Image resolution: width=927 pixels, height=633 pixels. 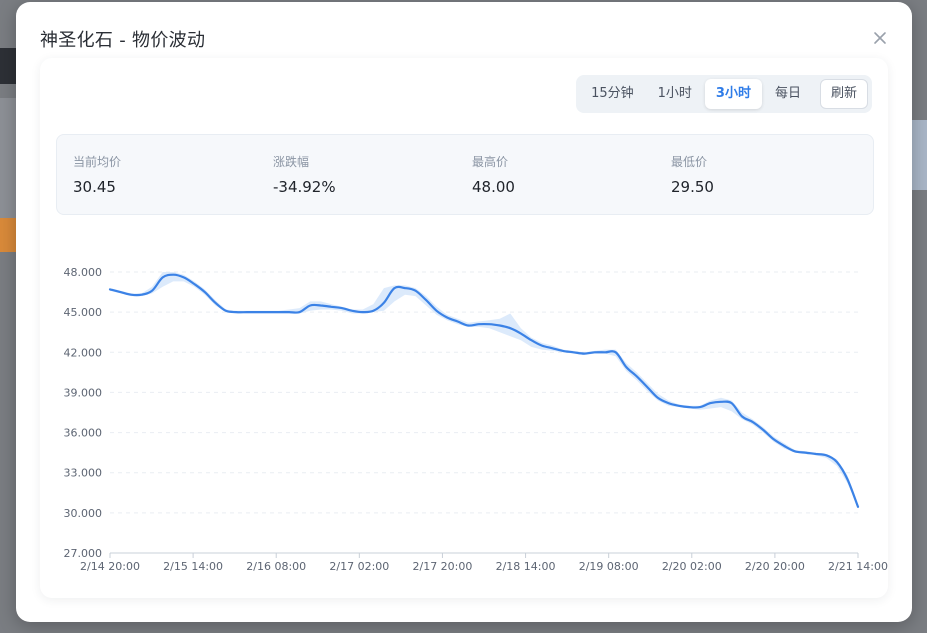 What do you see at coordinates (83, 312) in the screenshot?
I see `y-tick-label: 45.000` at bounding box center [83, 312].